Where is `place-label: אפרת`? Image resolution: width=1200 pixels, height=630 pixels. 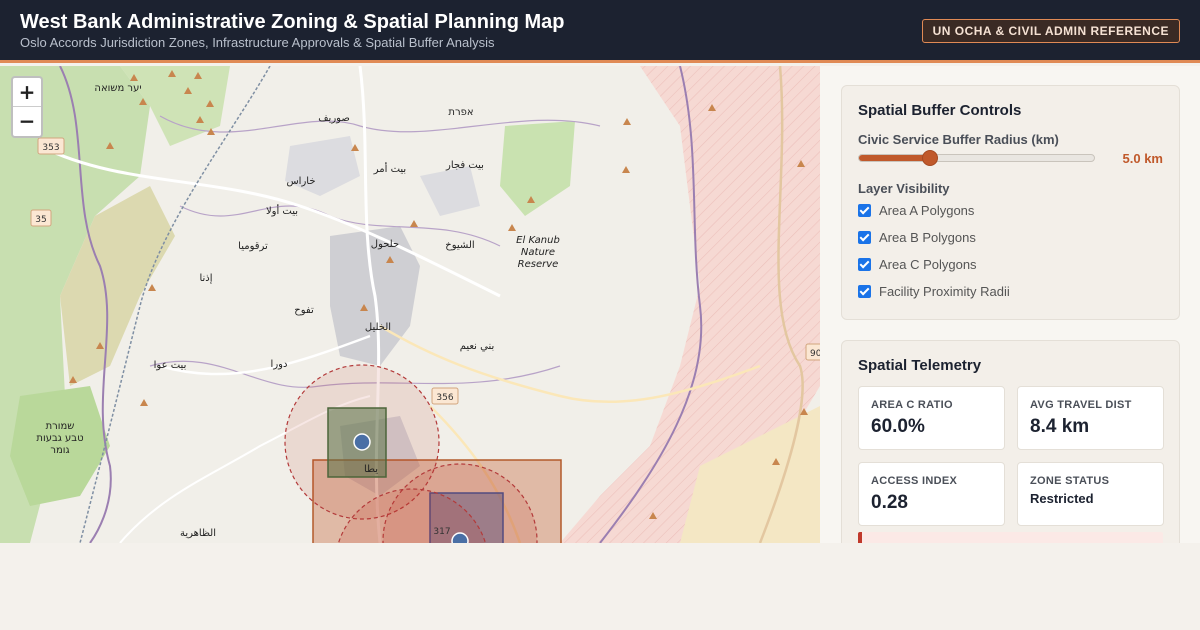 place-label: אפרת is located at coordinates (460, 112).